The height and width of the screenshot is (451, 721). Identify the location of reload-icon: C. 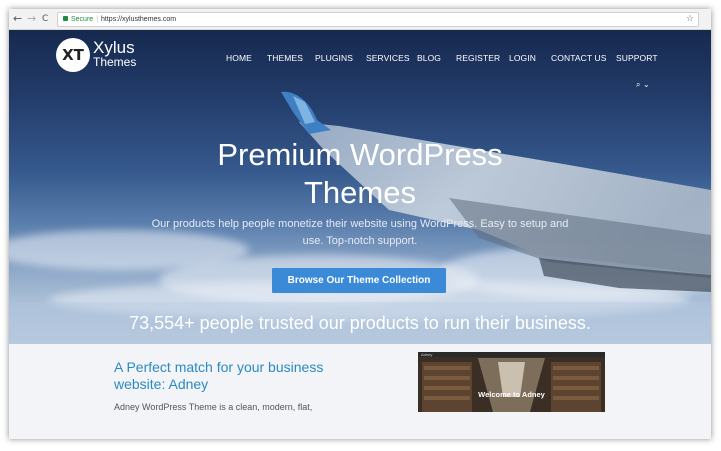
(45, 19).